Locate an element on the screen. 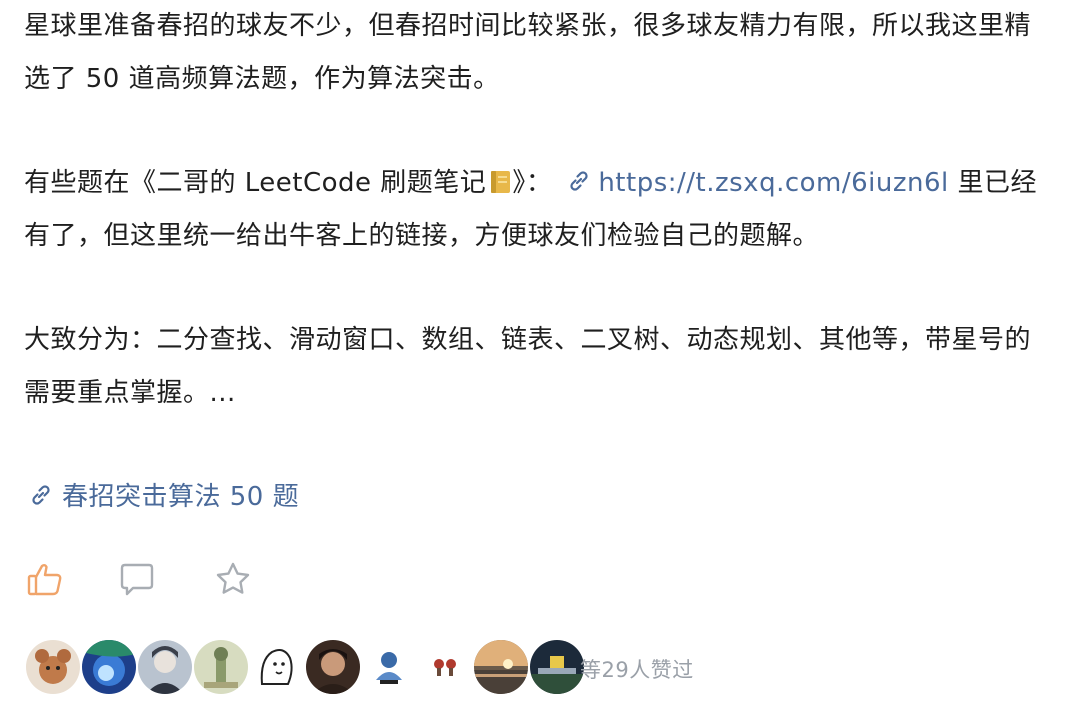  star-icon is located at coordinates (232, 578).